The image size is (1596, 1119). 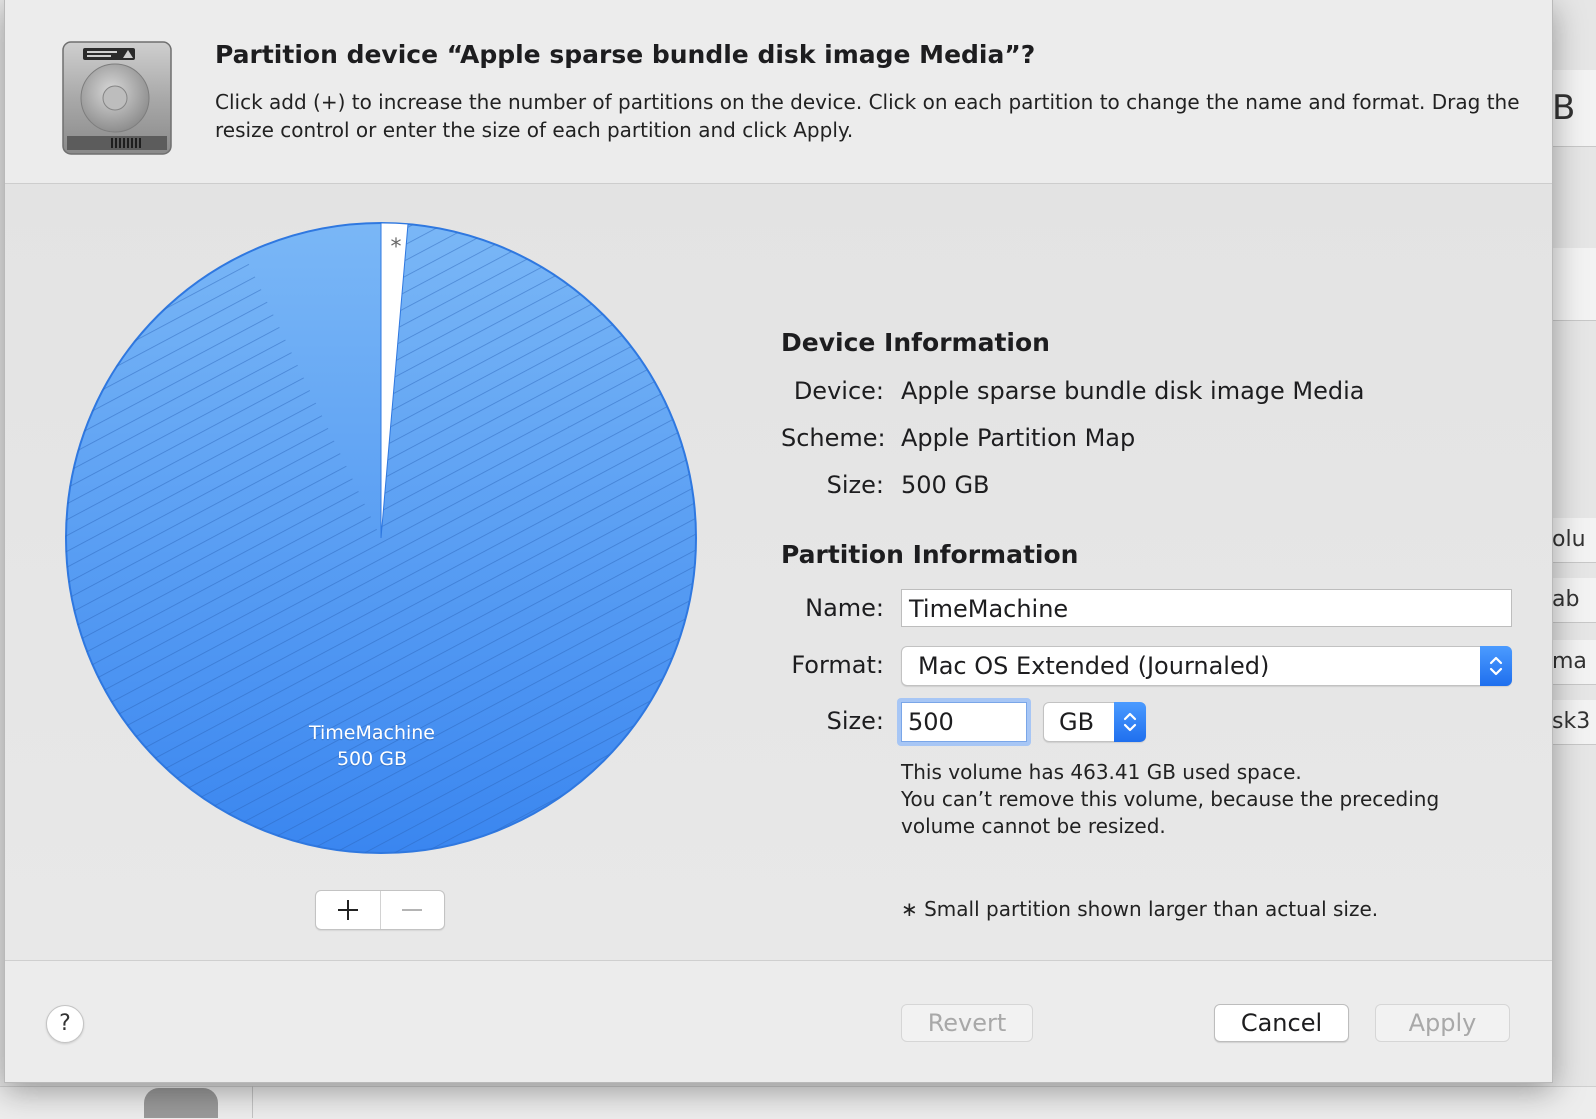 I want to click on partition-size-field: 500, so click(x=964, y=722).